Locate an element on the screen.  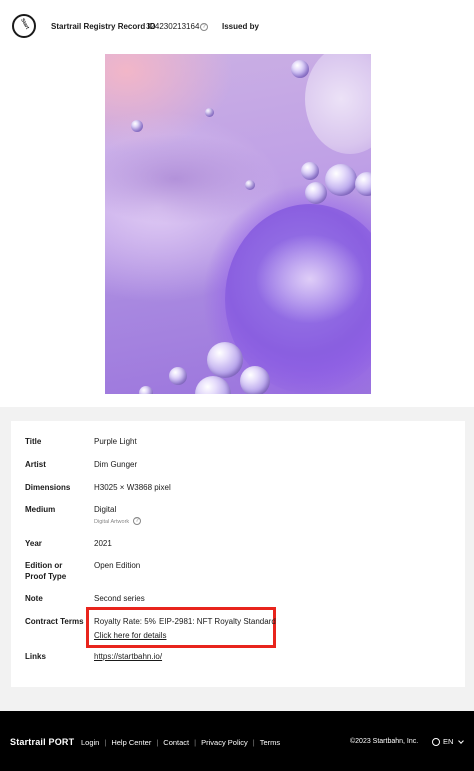
logo-text: Start is located at coordinates (25, 24).